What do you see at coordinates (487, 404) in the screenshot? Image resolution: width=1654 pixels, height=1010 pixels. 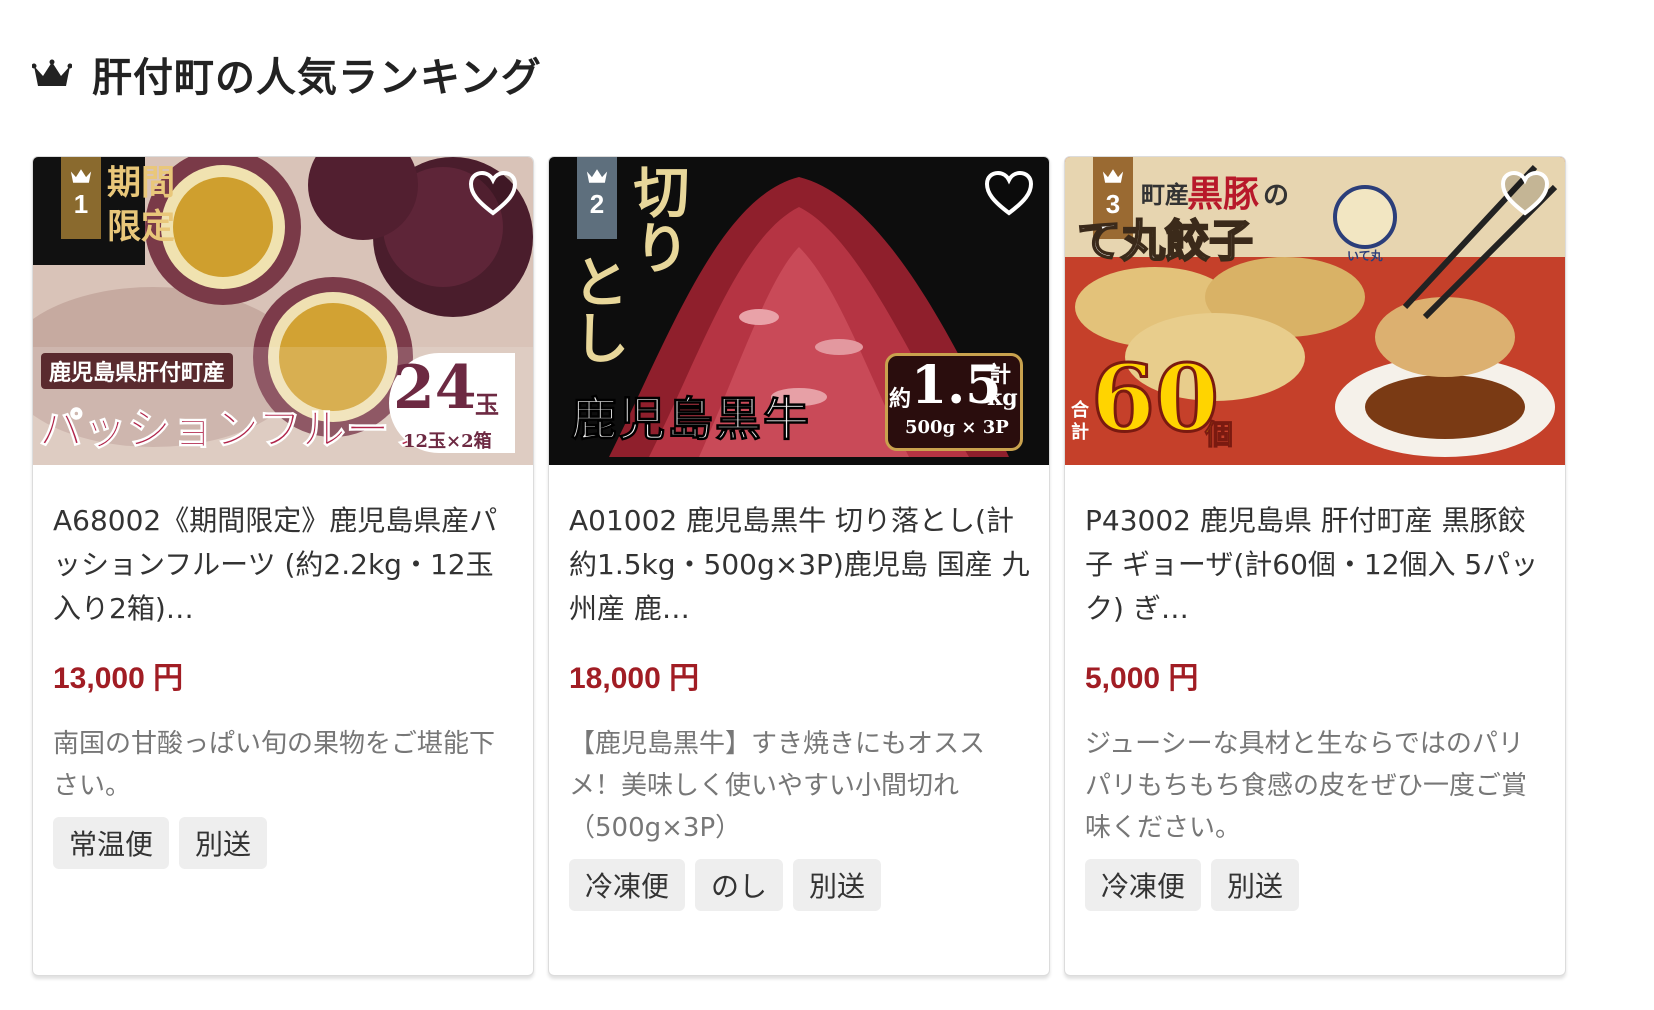 I see `image-label-unit: 玉` at bounding box center [487, 404].